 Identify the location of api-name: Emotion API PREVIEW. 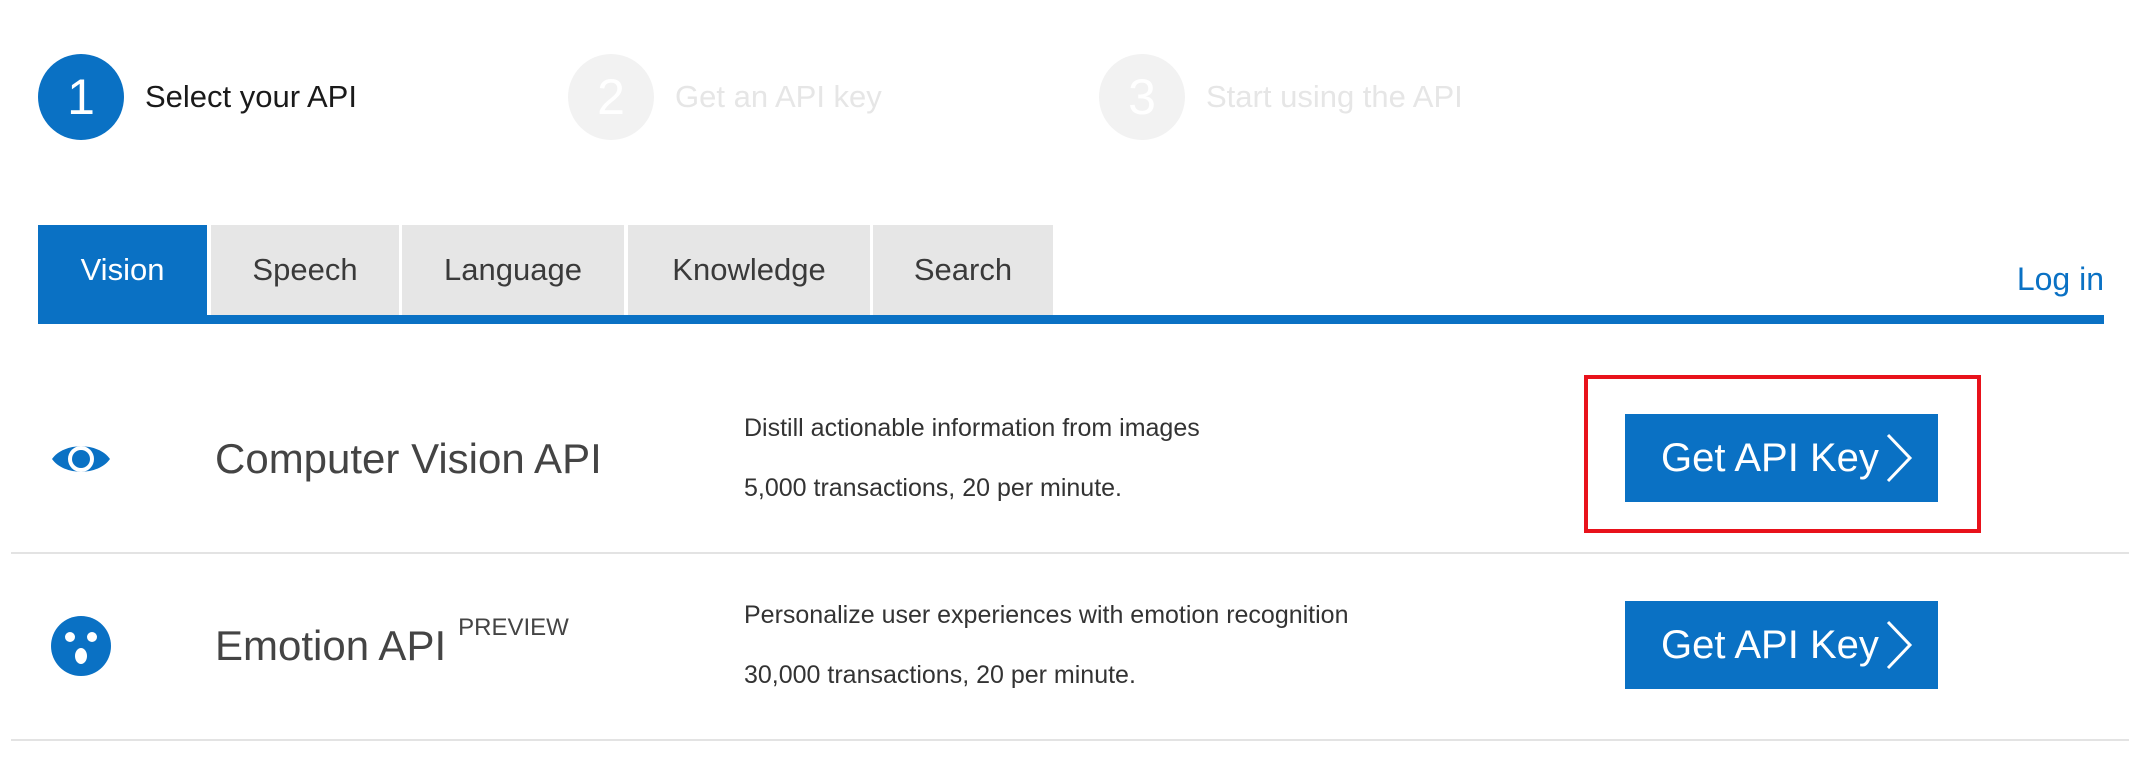
(392, 645).